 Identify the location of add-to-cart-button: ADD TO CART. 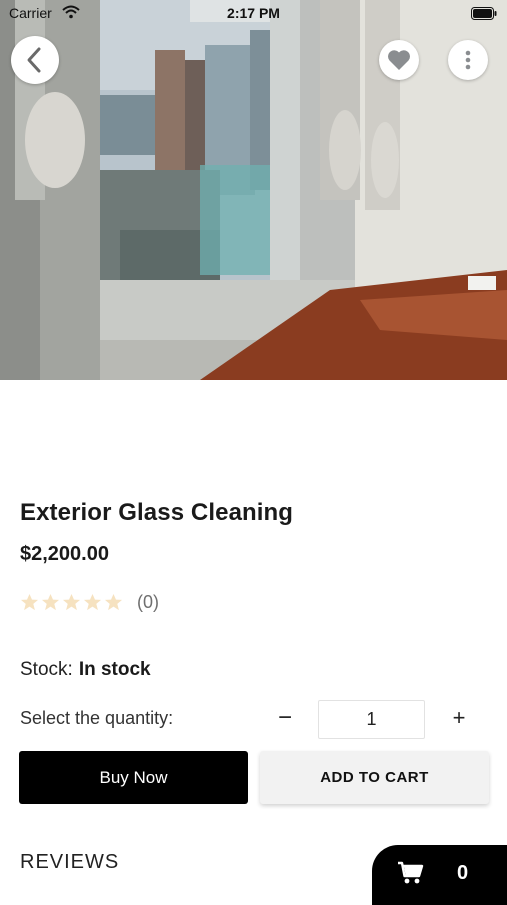
(374, 777).